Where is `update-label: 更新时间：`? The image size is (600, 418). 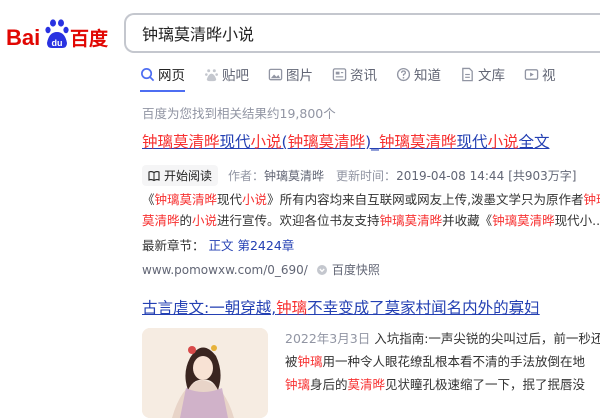
update-label: 更新时间： is located at coordinates (366, 176).